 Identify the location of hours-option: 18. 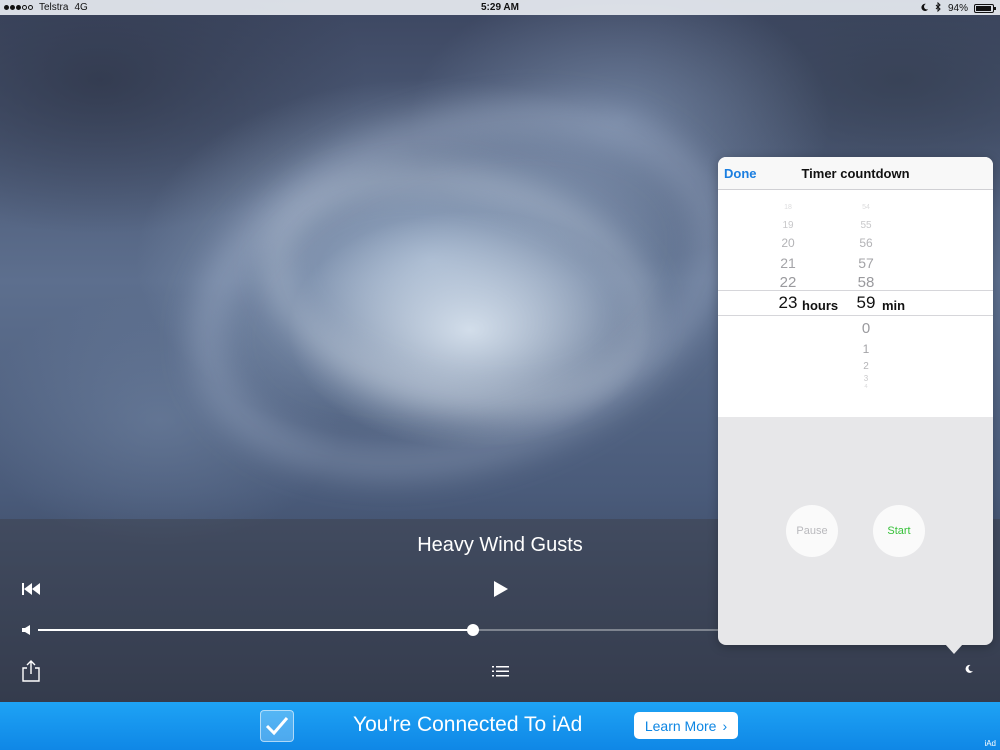
(788, 207).